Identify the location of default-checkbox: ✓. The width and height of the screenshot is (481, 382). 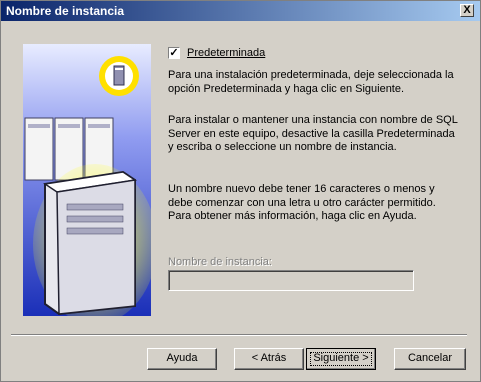
(174, 53).